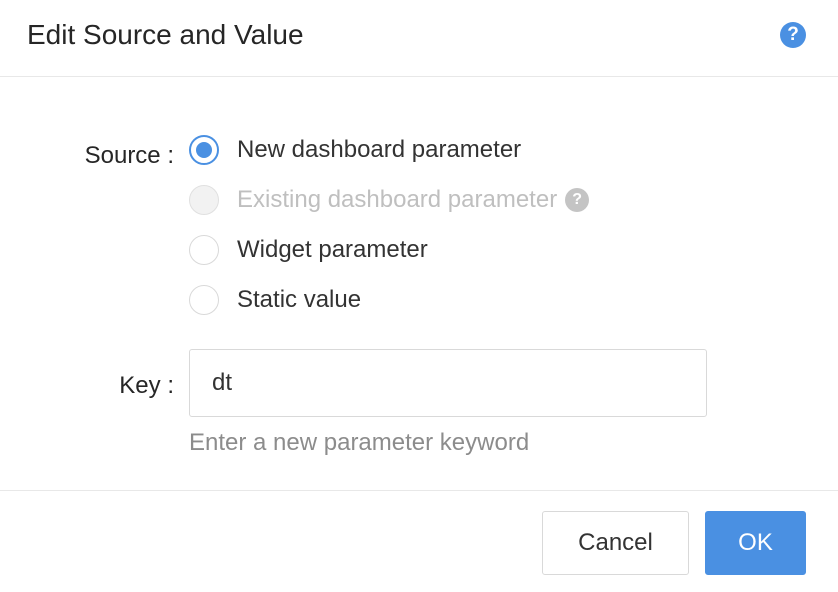  Describe the element at coordinates (332, 249) in the screenshot. I see `radio-label: Widget parameter` at that location.